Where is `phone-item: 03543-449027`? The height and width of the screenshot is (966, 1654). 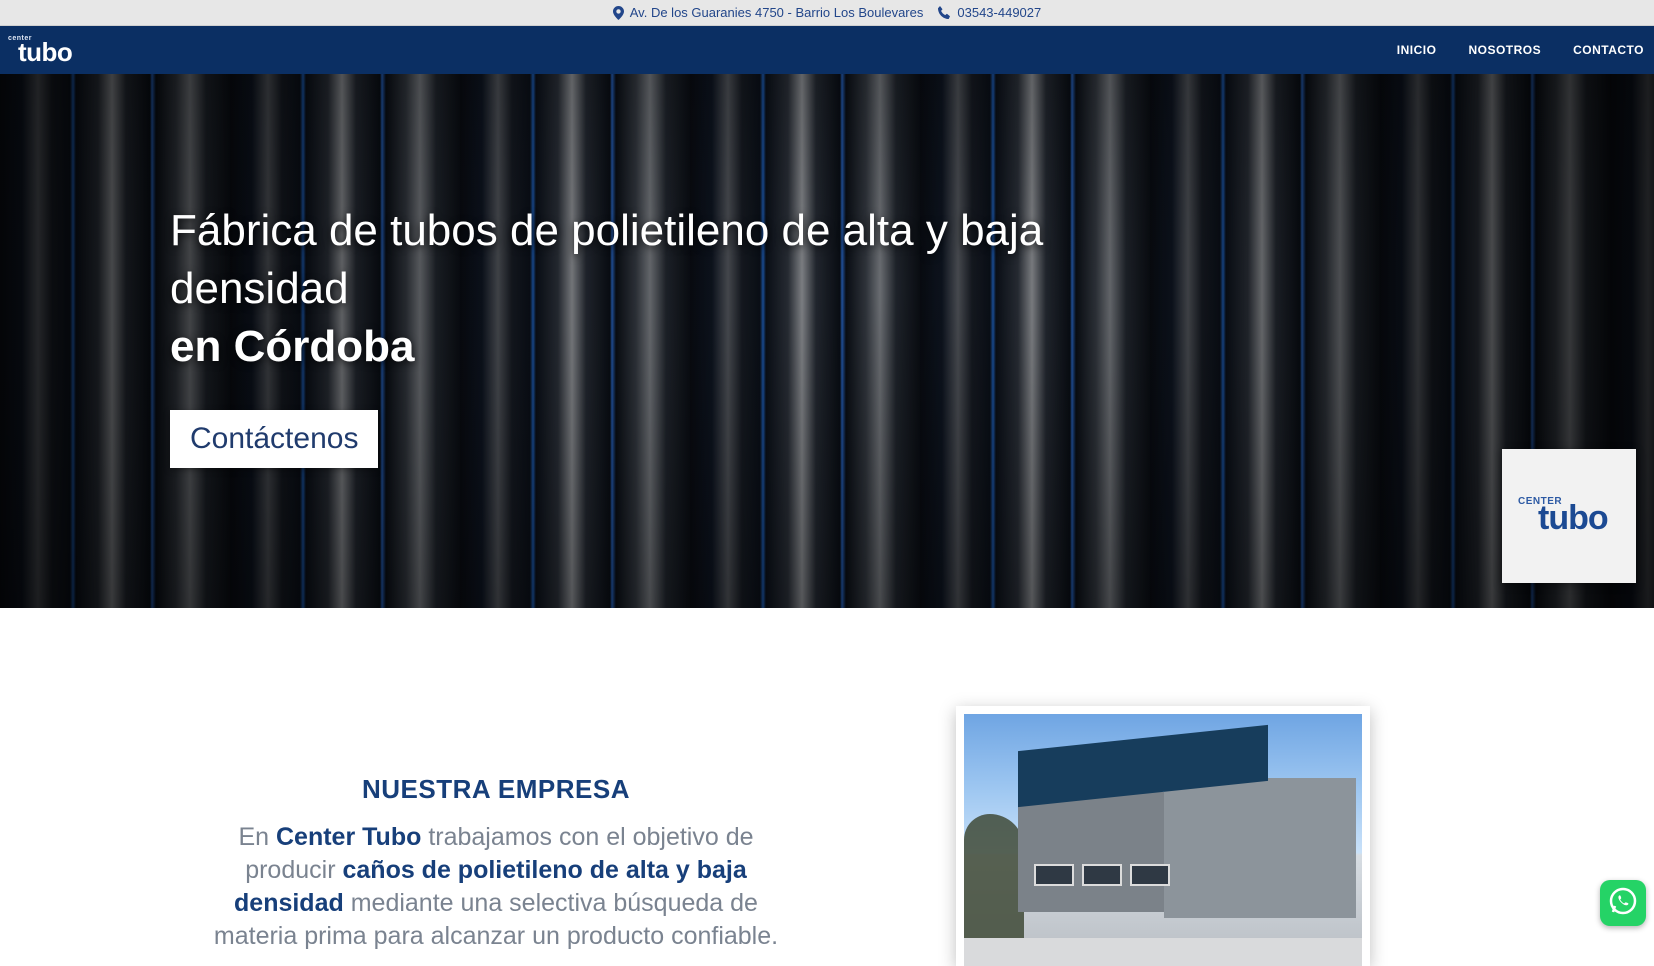 phone-item: 03543-449027 is located at coordinates (989, 12).